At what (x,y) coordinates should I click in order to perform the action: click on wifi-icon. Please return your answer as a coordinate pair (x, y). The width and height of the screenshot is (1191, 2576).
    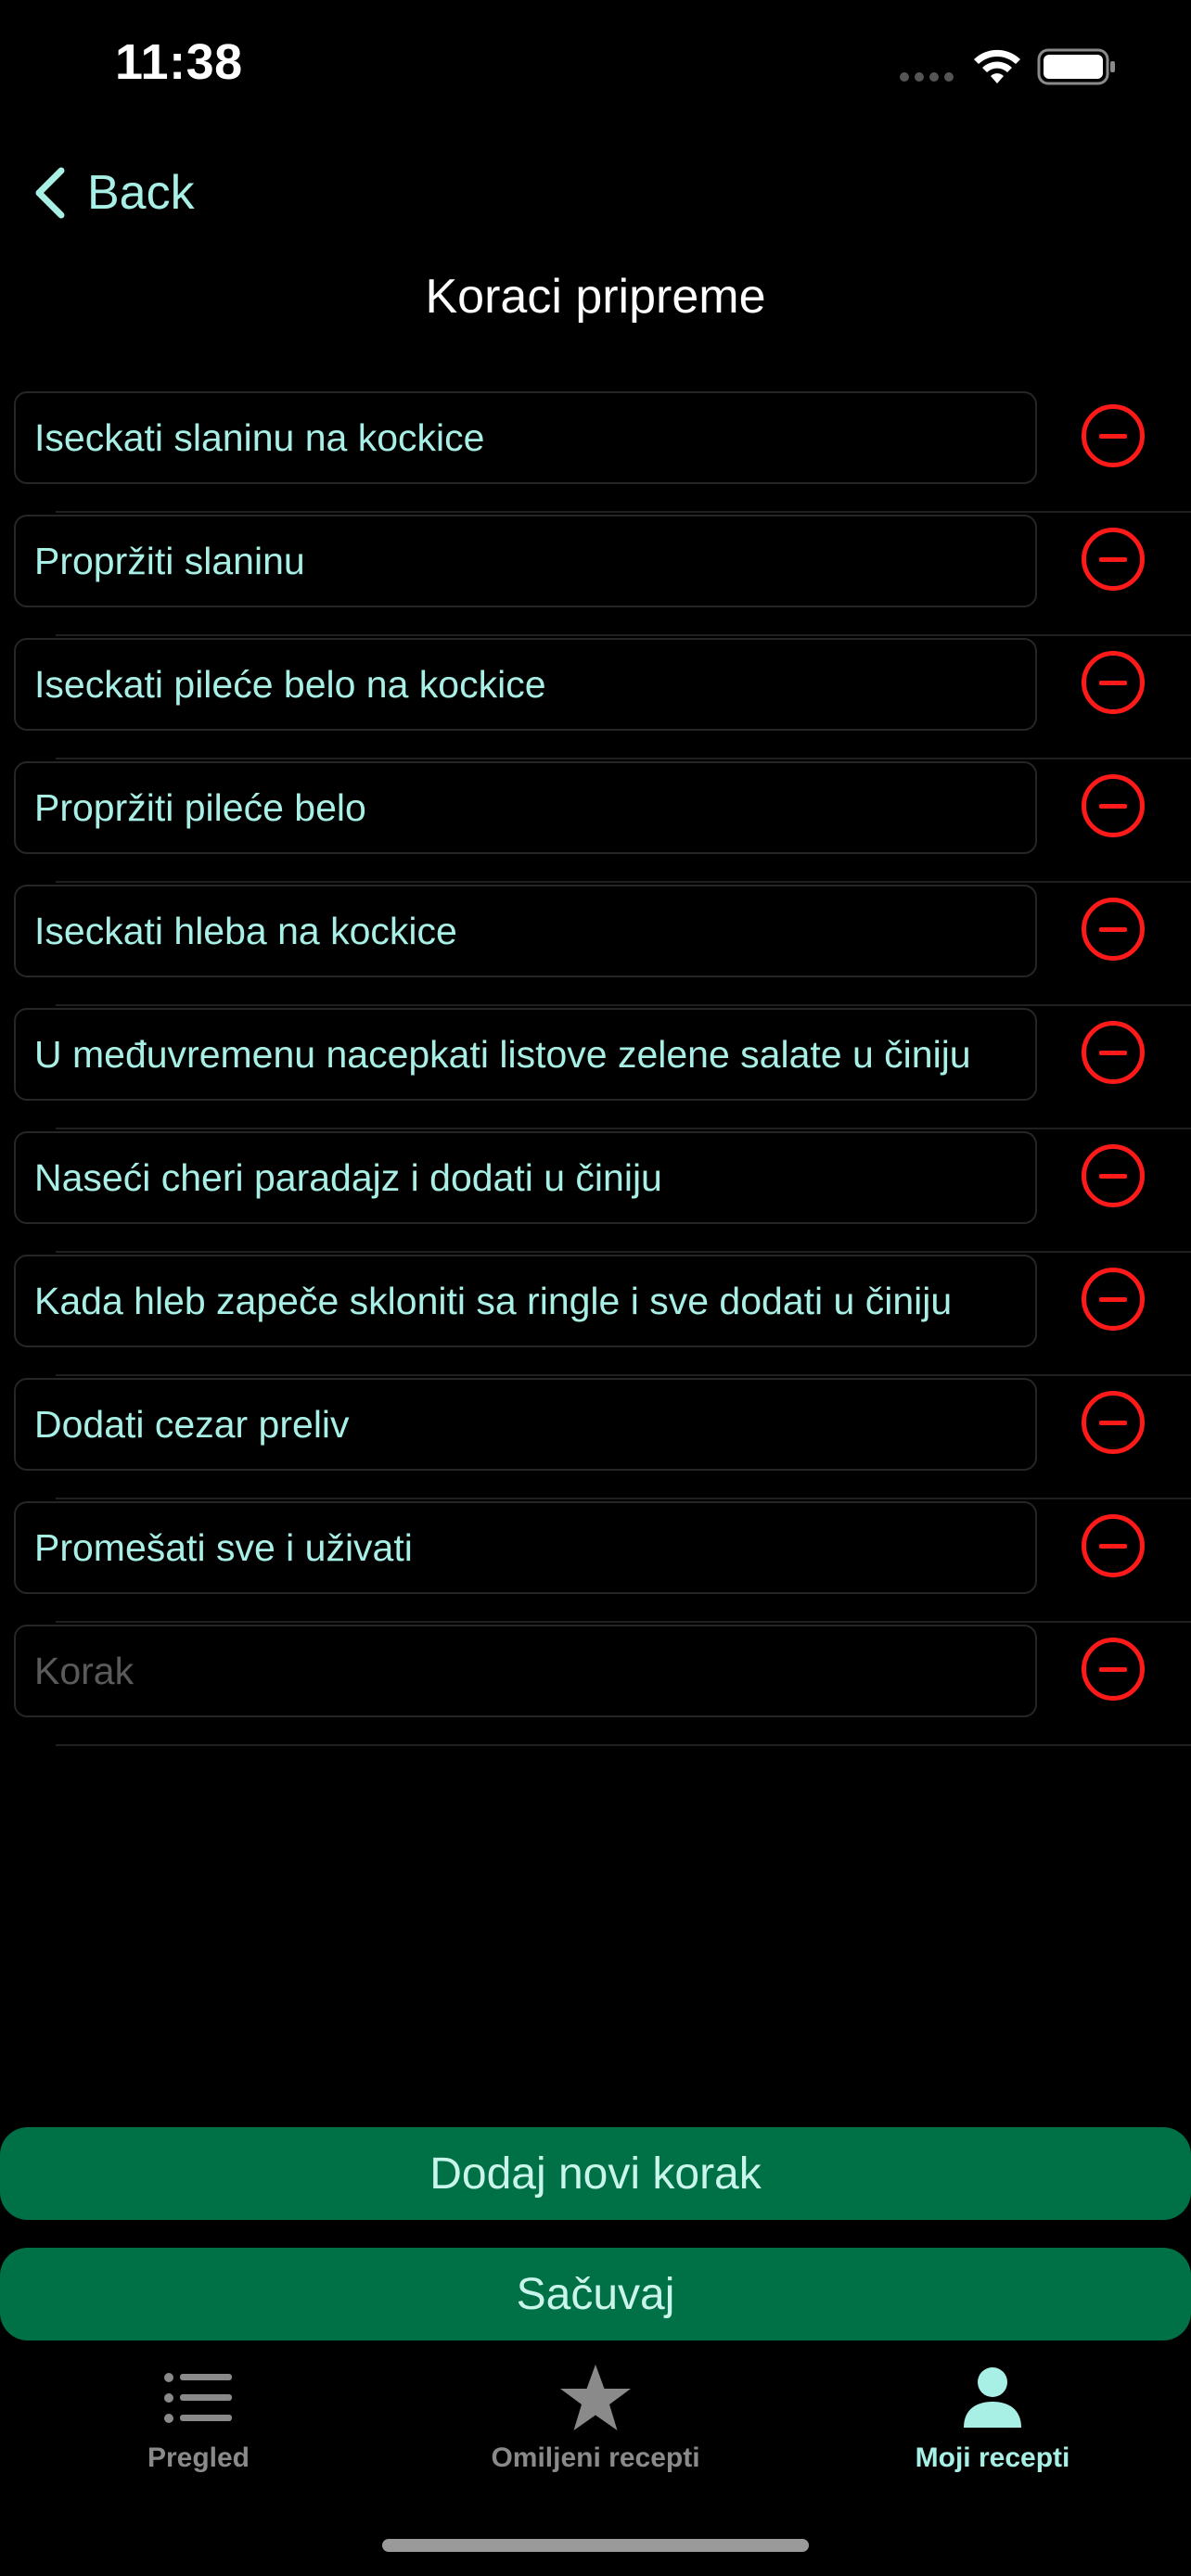
    Looking at the image, I should click on (997, 66).